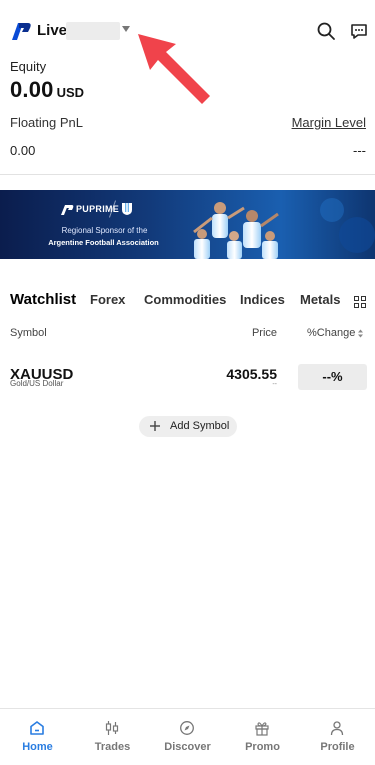 Image resolution: width=375 pixels, height=765 pixels. What do you see at coordinates (360, 333) in the screenshot?
I see `sort-icon` at bounding box center [360, 333].